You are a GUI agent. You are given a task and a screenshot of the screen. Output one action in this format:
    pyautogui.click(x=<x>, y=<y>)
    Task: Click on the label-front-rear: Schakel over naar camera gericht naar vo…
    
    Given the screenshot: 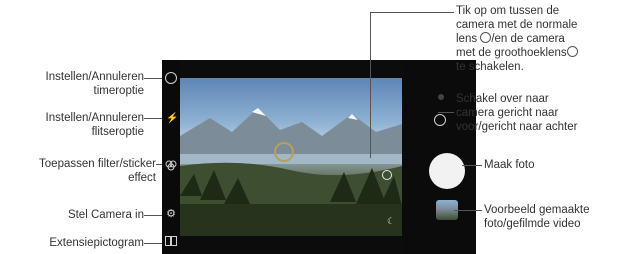 What is the action you would take?
    pyautogui.click(x=517, y=113)
    